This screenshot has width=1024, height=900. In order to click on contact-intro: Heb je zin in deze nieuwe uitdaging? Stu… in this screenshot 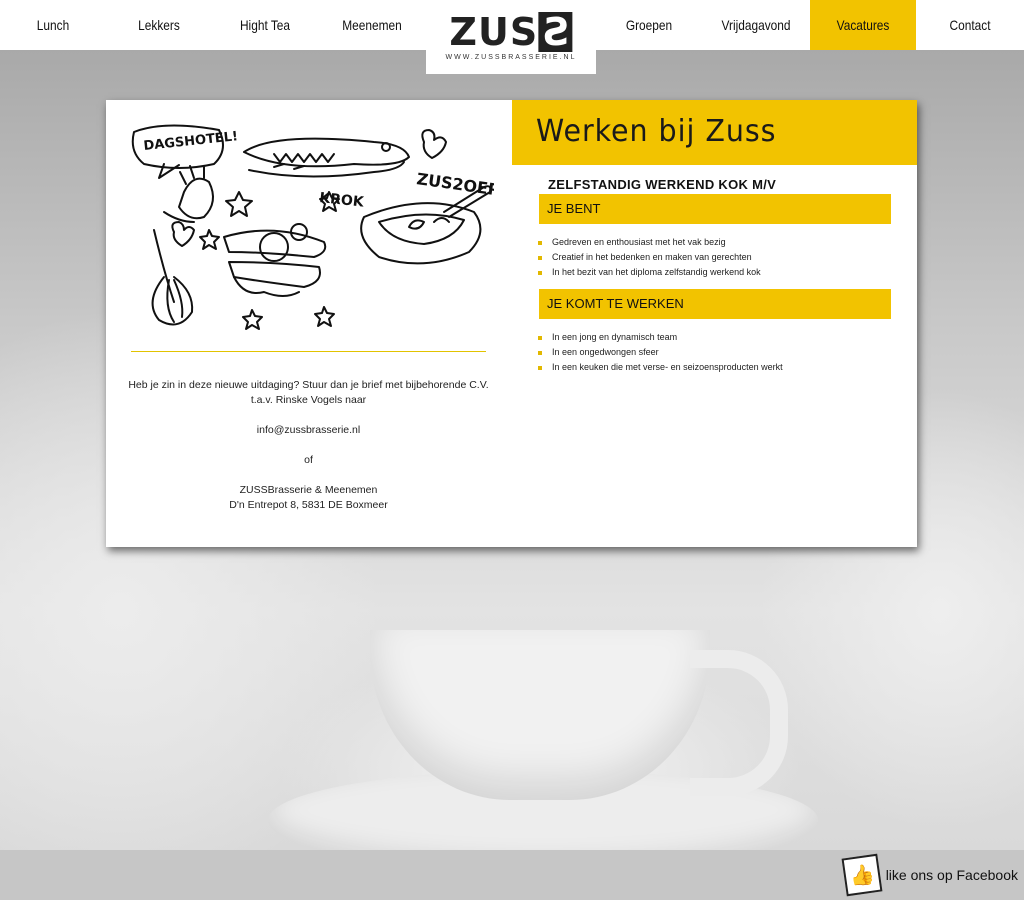, I will do `click(308, 392)`.